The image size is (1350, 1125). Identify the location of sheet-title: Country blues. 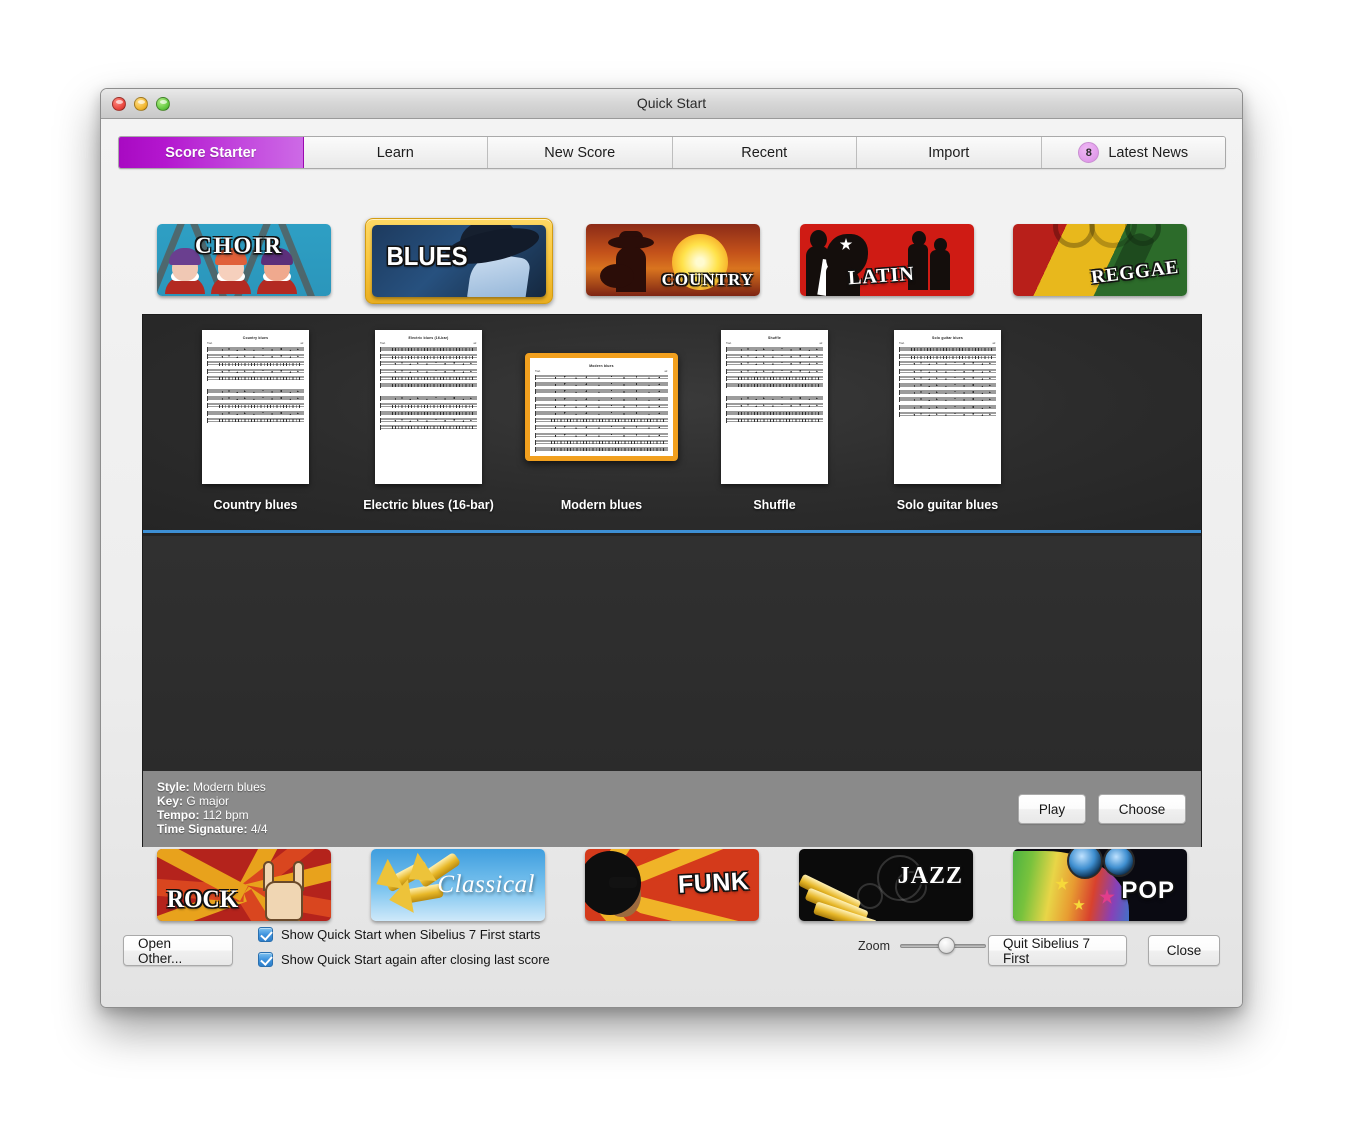
(255, 338).